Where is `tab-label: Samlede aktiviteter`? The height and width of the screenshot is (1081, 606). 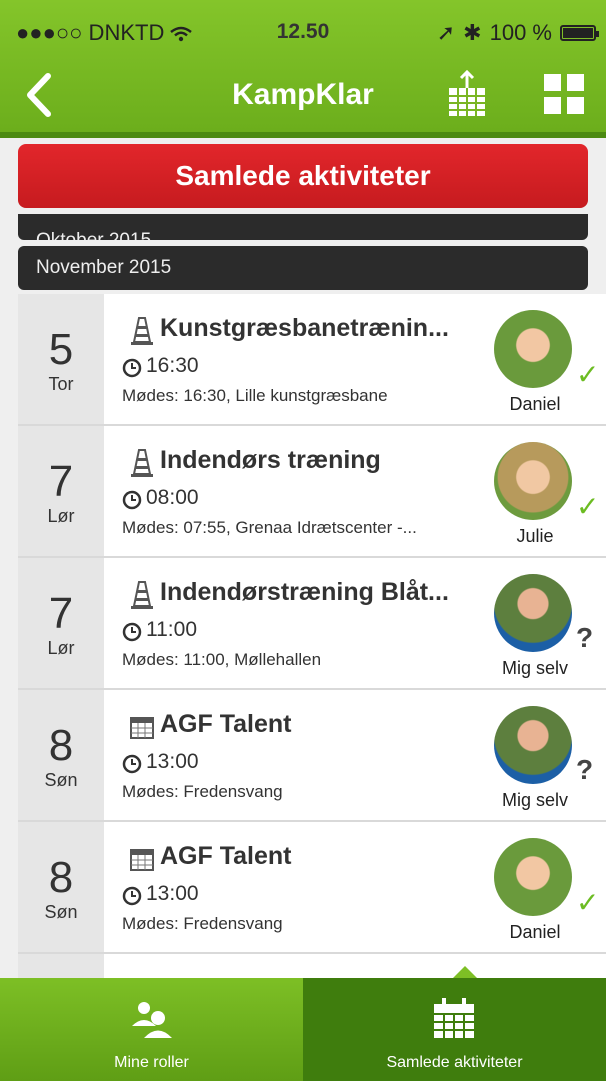 tab-label: Samlede aktiviteter is located at coordinates (454, 1062).